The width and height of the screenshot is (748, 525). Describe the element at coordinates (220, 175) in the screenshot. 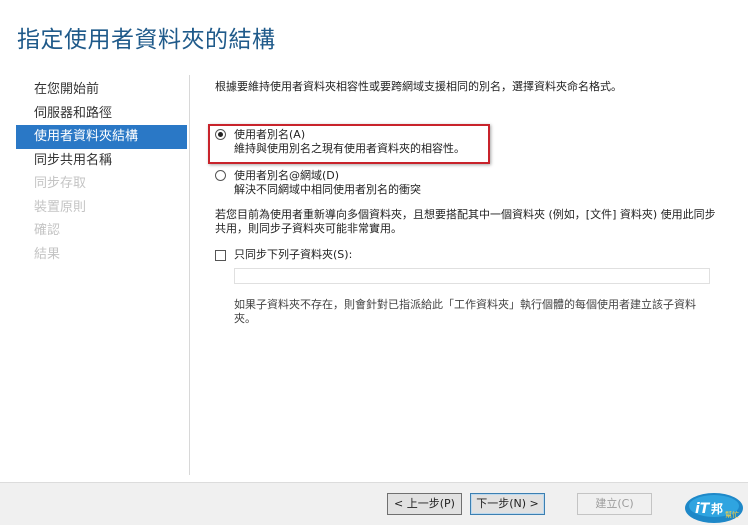

I see `radio-button-user-alias-domain` at that location.